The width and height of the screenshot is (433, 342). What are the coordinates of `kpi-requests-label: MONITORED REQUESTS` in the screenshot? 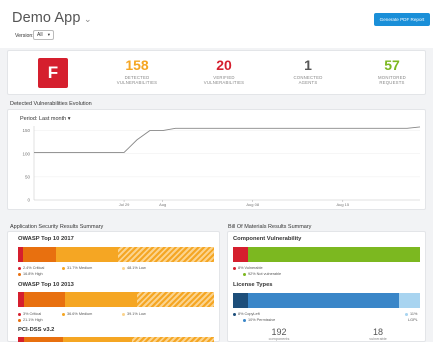 It's located at (392, 80).